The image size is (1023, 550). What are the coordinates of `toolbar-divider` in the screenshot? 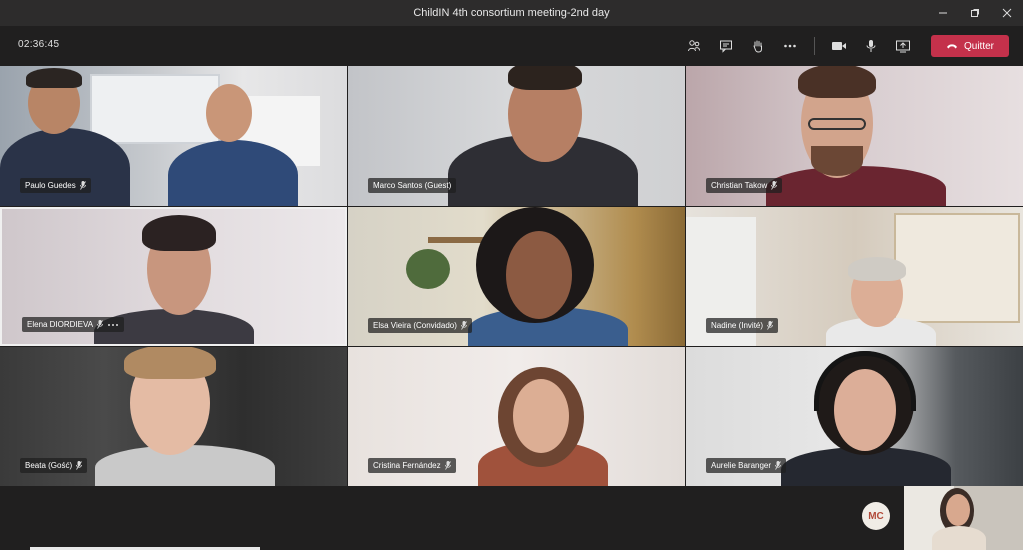 It's located at (814, 46).